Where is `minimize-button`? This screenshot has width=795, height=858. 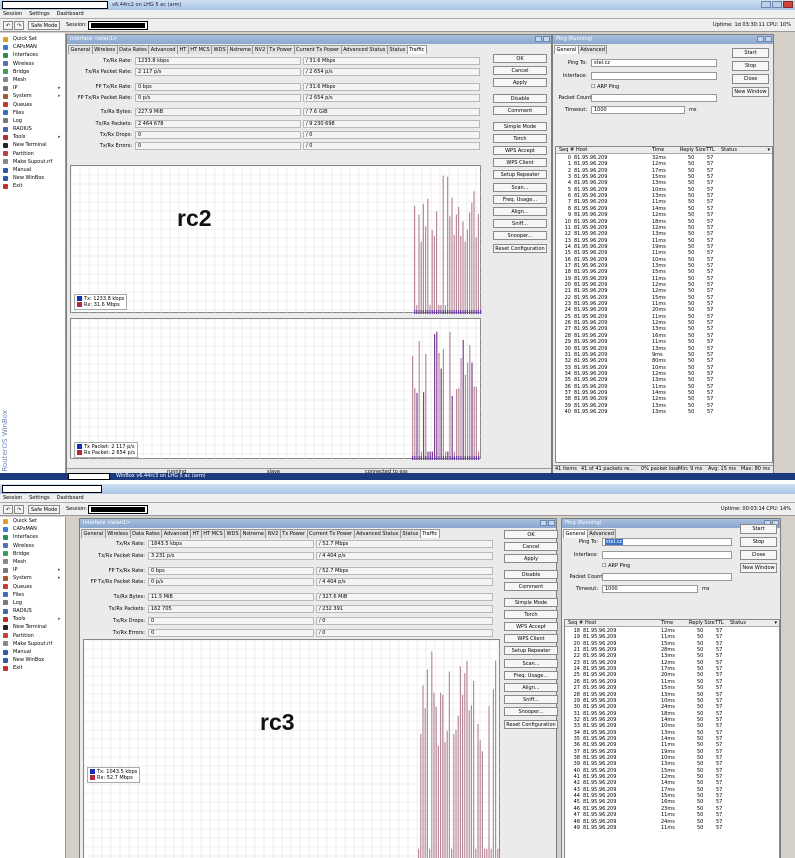 minimize-button is located at coordinates (766, 4).